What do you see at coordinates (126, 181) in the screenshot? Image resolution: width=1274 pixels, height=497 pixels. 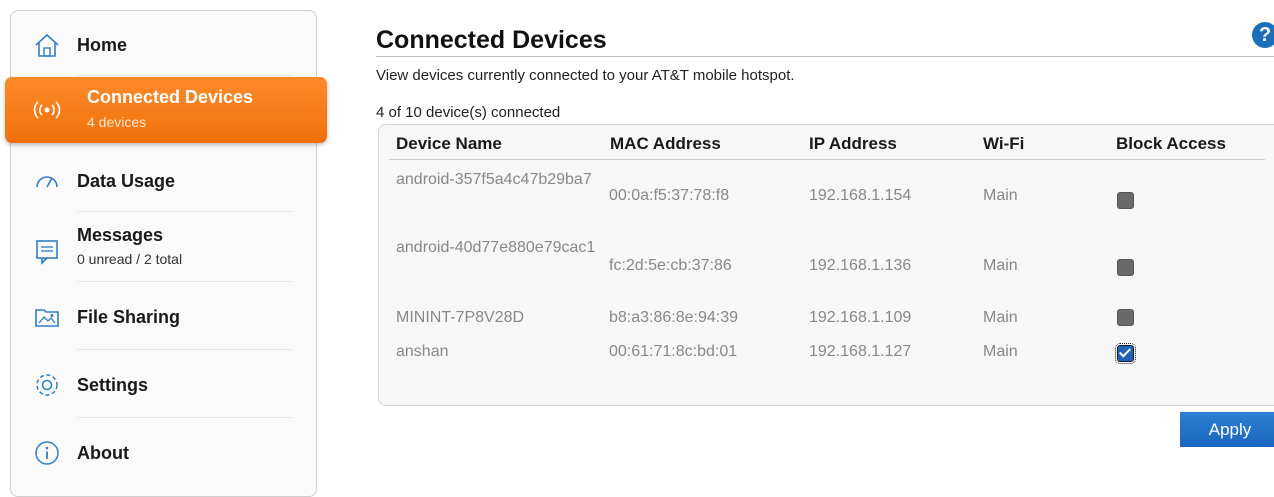 I see `sidebar-item-label: Data Usage` at bounding box center [126, 181].